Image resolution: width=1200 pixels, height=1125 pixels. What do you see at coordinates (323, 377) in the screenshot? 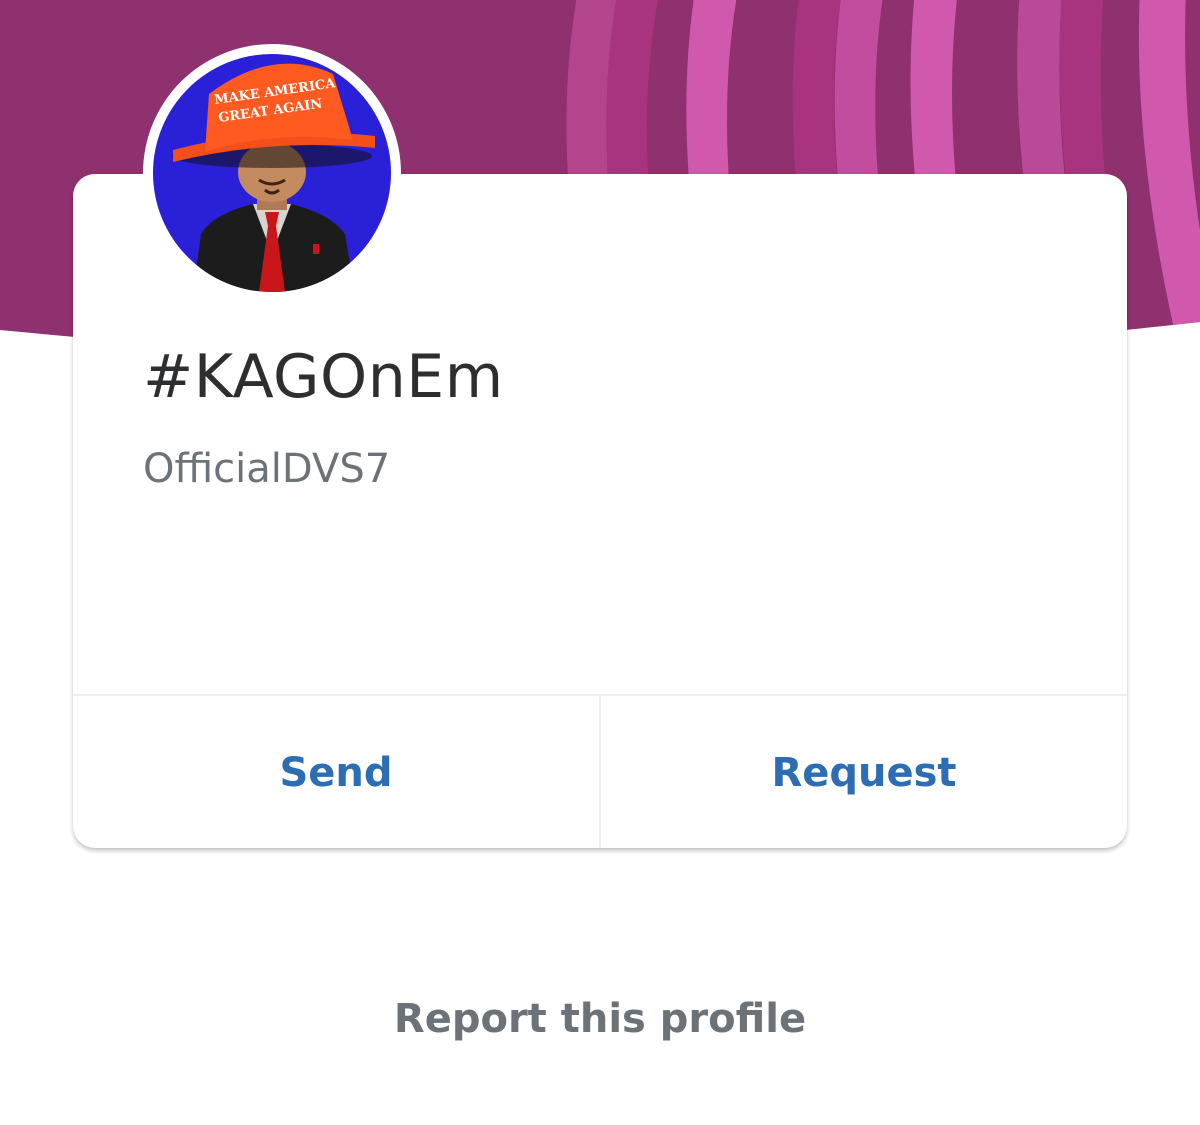
I see `profile-display-name: #KAGOnEm` at bounding box center [323, 377].